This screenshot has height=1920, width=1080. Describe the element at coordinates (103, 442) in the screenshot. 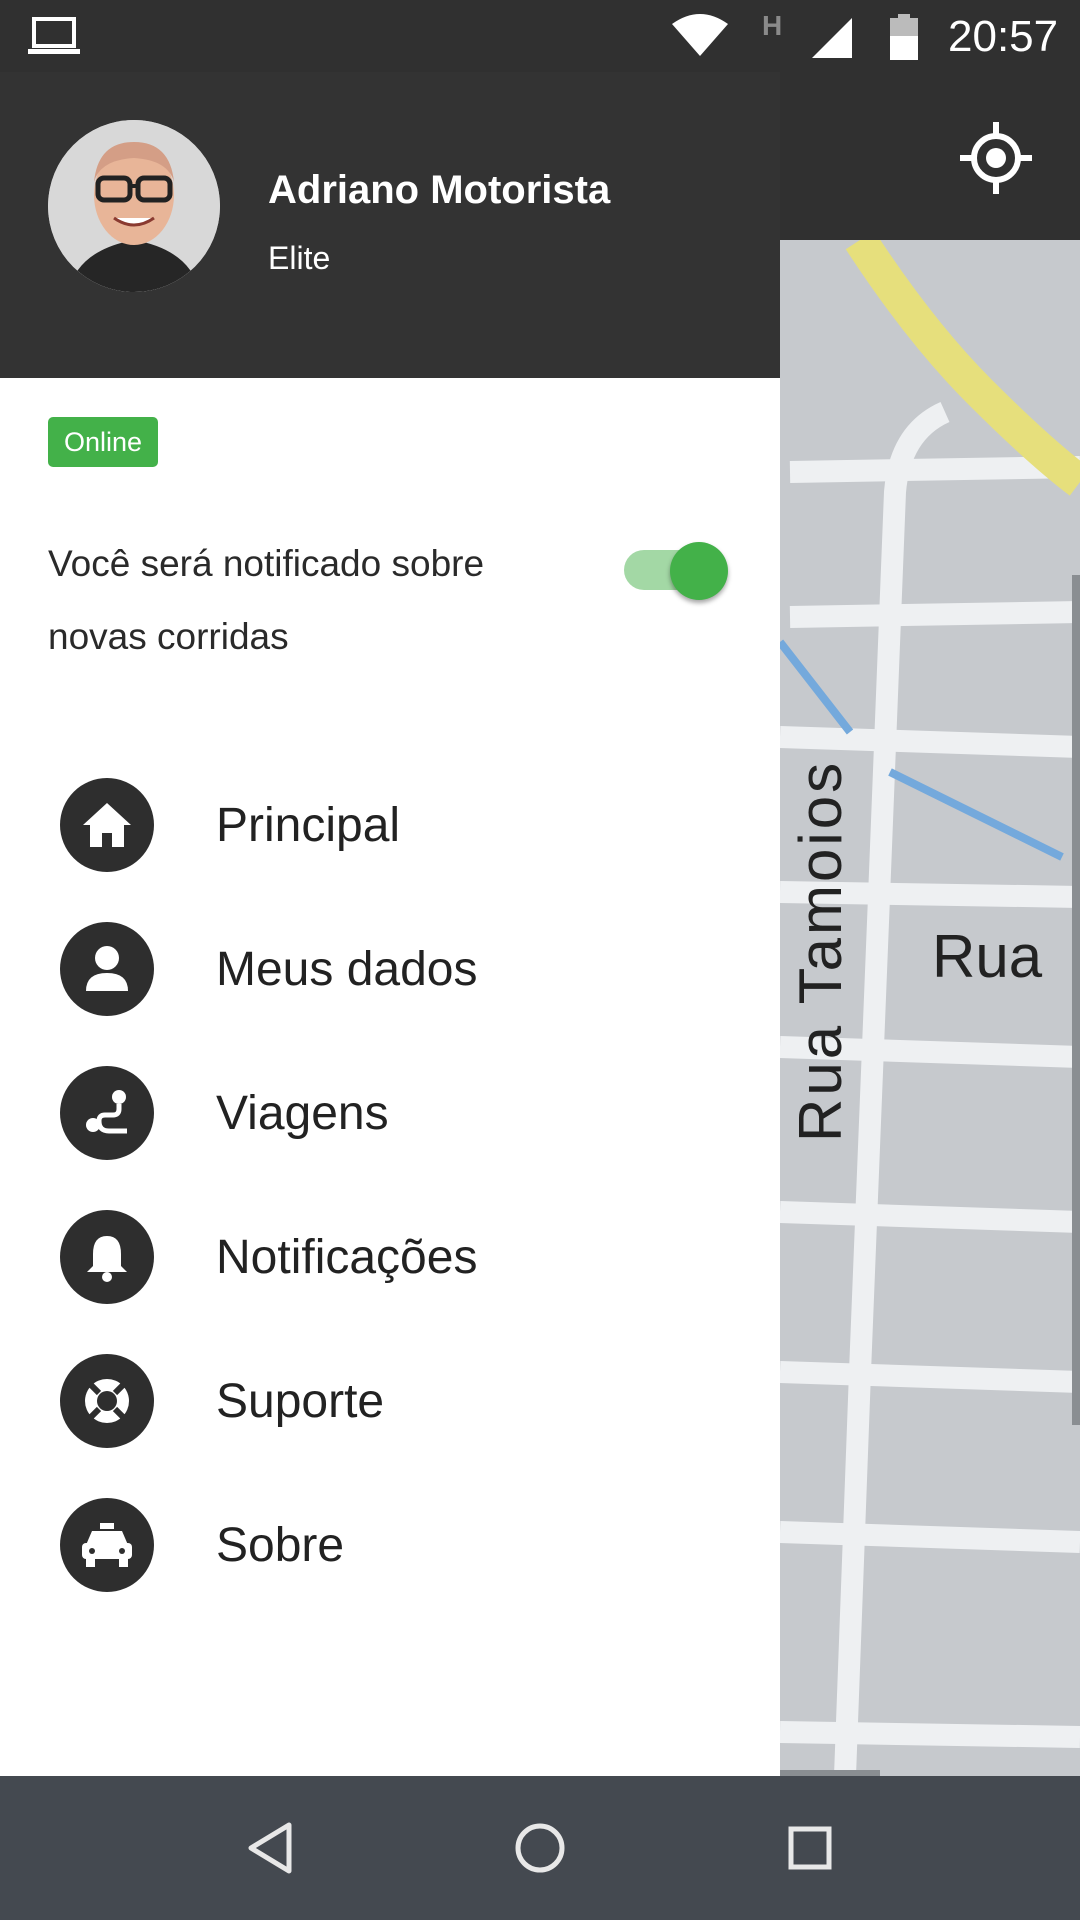

I see `status-badge: Online` at that location.